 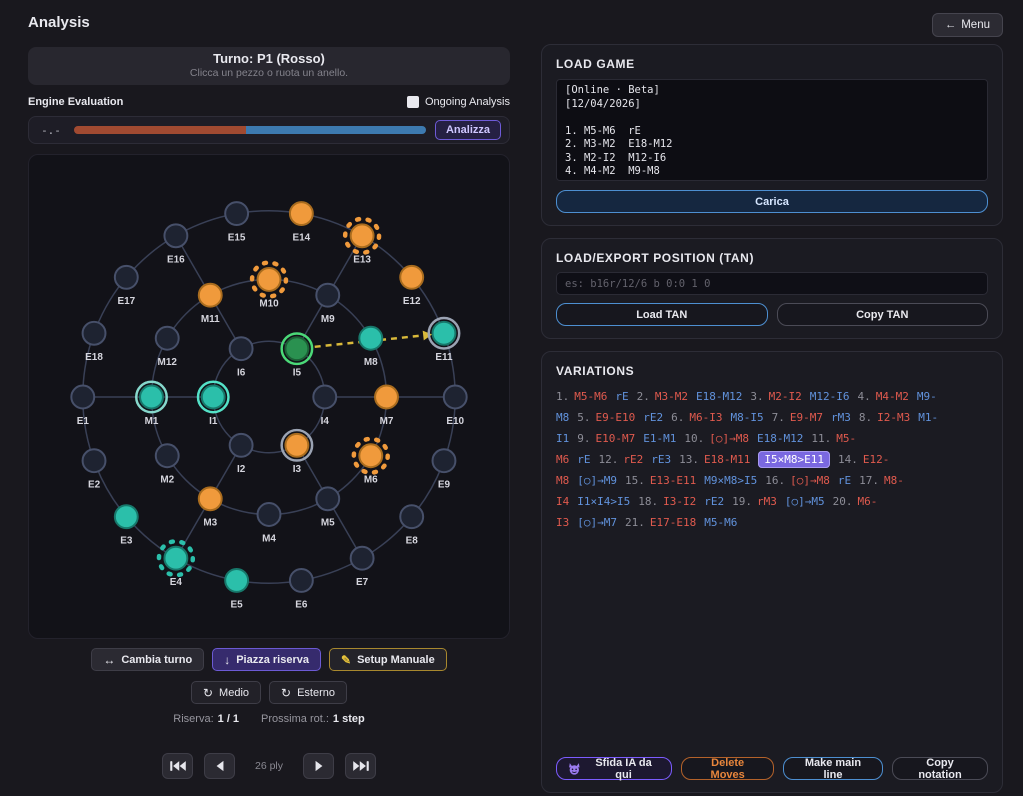 What do you see at coordinates (882, 314) in the screenshot?
I see `copy-tan-button: Copy TAN` at bounding box center [882, 314].